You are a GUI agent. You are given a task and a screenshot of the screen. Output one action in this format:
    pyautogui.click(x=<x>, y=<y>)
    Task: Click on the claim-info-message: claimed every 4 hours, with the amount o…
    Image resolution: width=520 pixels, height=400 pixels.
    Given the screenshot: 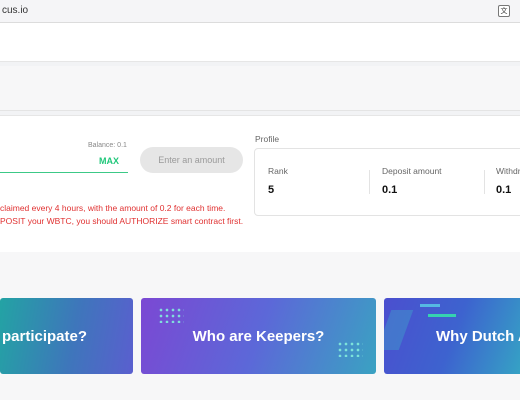 What is the action you would take?
    pyautogui.click(x=113, y=208)
    